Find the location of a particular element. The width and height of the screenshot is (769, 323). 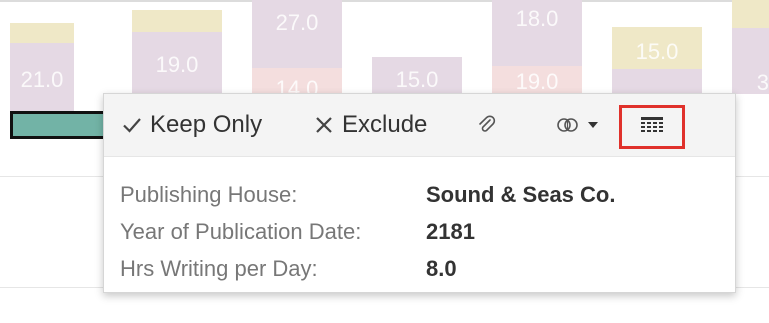

check-icon is located at coordinates (132, 125).